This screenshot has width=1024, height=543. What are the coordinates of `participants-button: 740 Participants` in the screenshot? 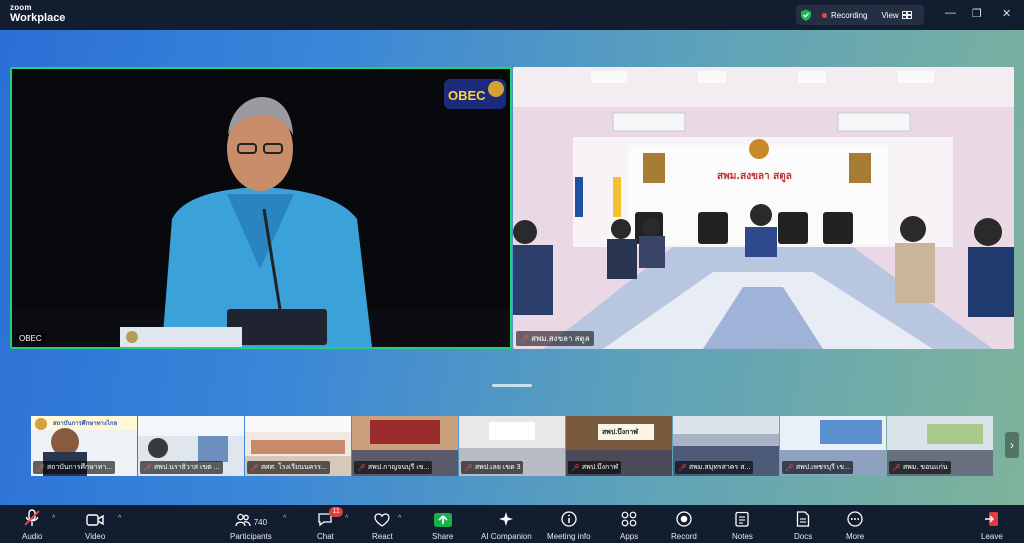 It's located at (251, 525).